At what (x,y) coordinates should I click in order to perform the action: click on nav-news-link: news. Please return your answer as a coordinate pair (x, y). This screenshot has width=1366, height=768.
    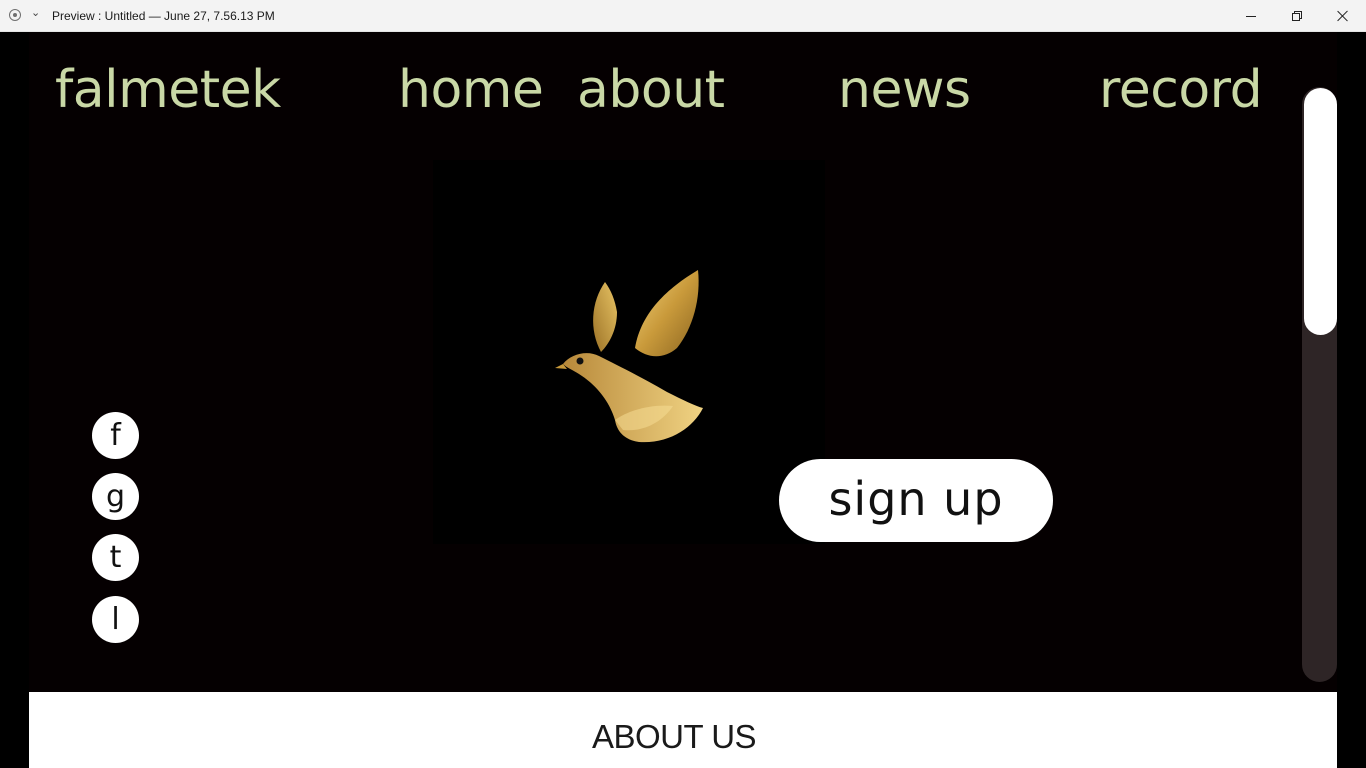
    Looking at the image, I should click on (904, 90).